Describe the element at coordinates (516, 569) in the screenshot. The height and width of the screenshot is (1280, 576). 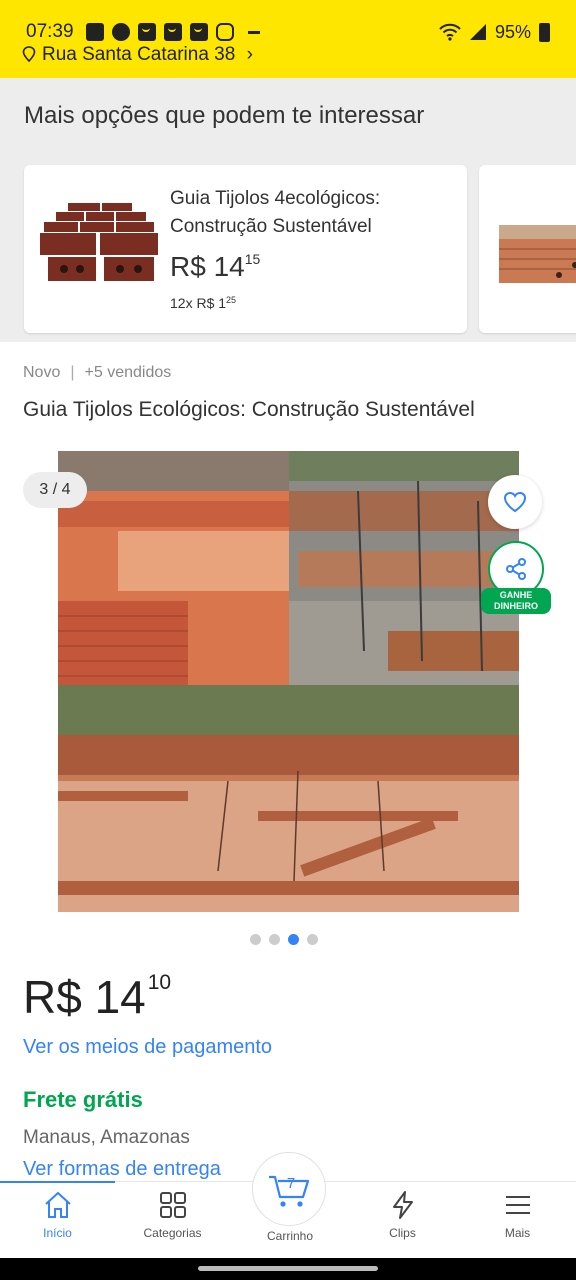
I see `share-icon` at that location.